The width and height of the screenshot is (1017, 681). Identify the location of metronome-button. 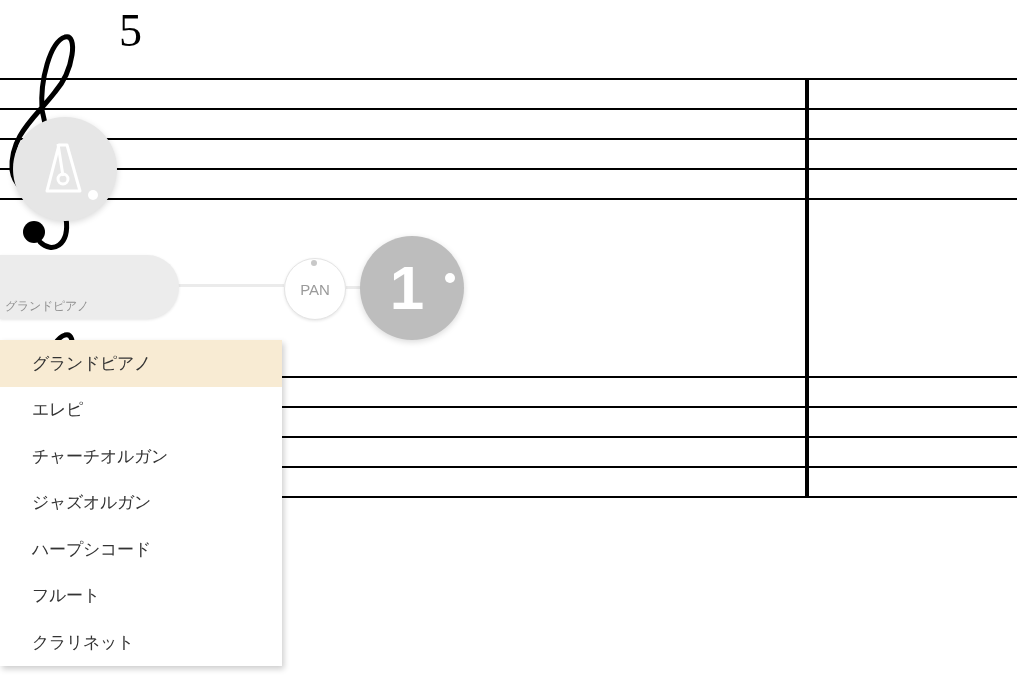
(65, 169).